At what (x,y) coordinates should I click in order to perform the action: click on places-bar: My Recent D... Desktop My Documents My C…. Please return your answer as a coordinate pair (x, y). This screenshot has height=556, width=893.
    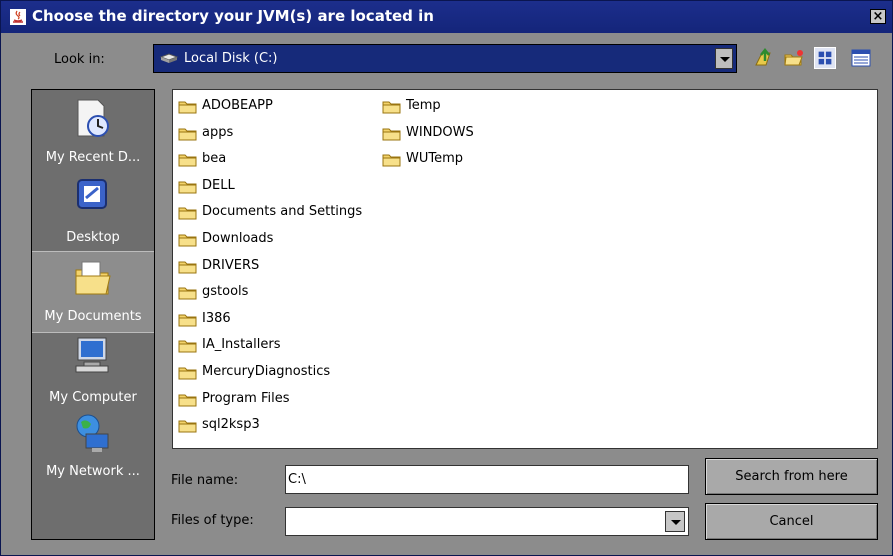
    Looking at the image, I should click on (93, 314).